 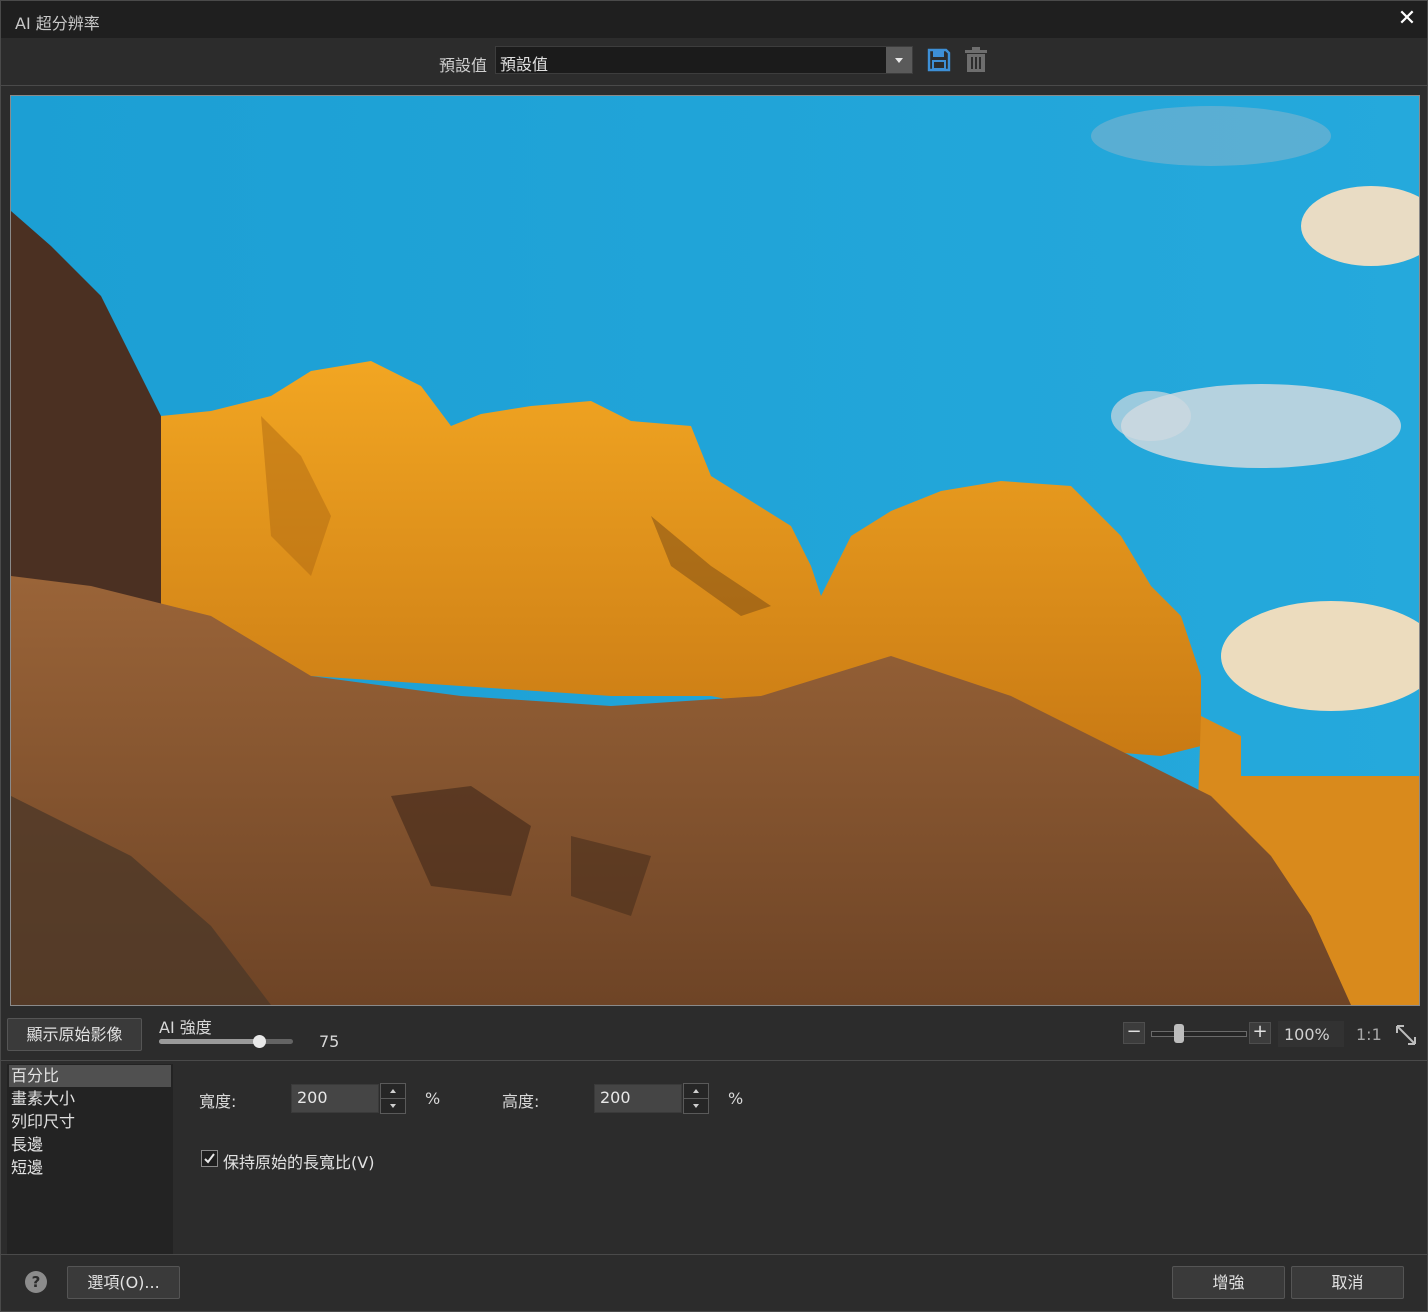 What do you see at coordinates (1307, 1034) in the screenshot?
I see `zoom-value: 100%` at bounding box center [1307, 1034].